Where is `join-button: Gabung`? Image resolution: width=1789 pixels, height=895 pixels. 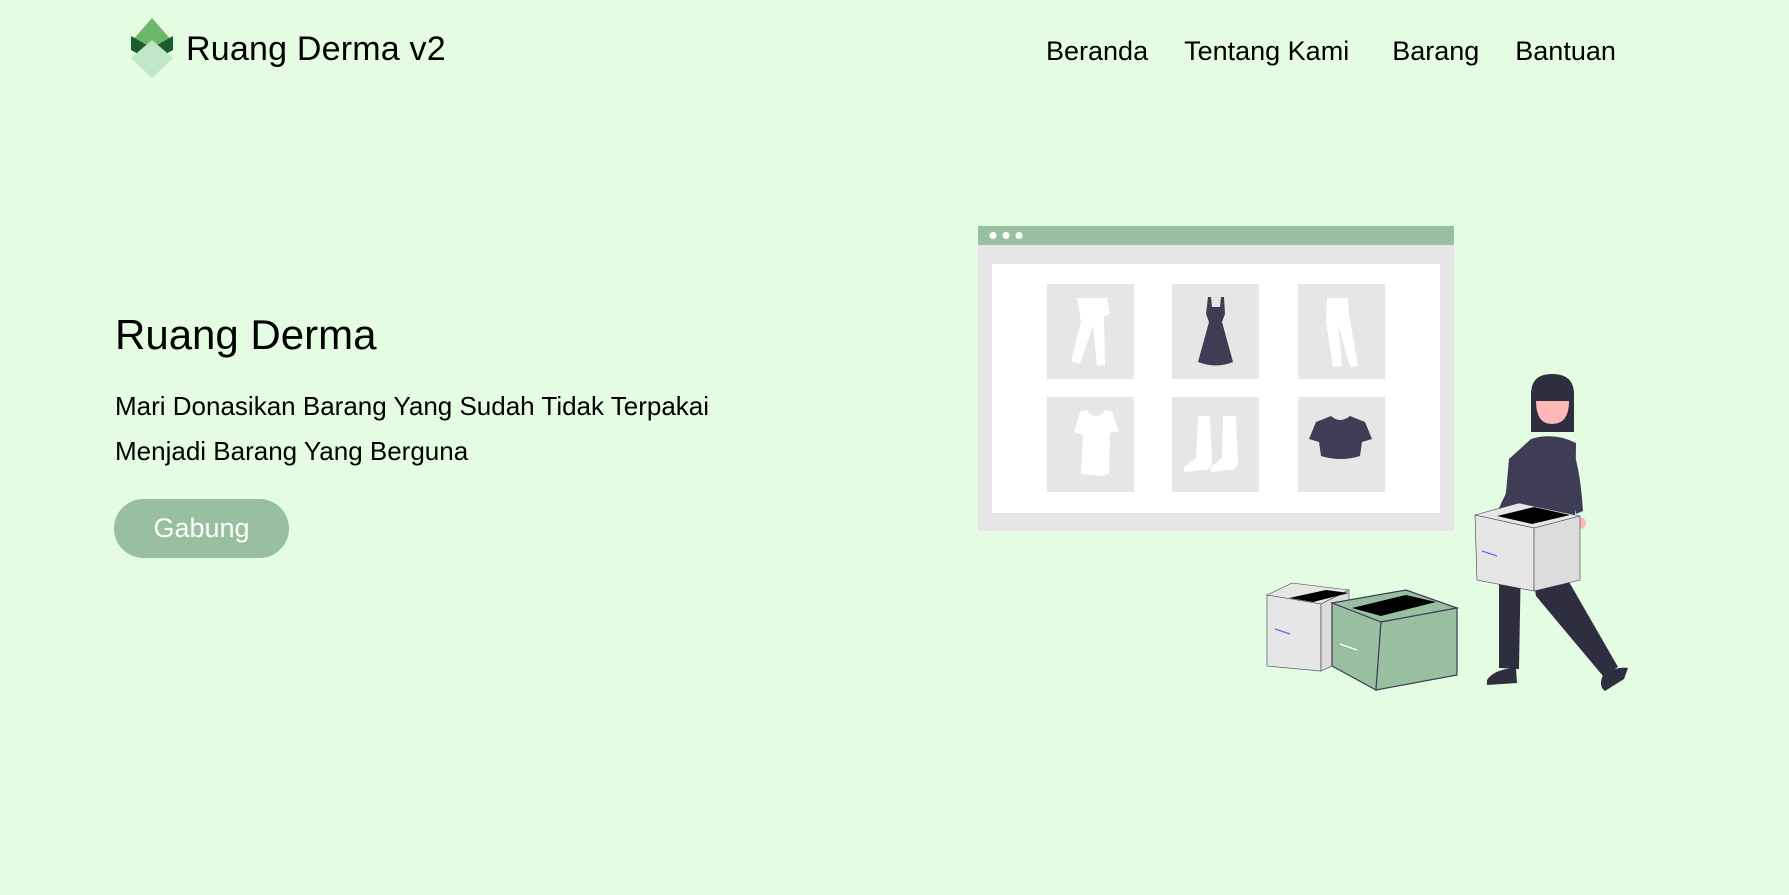 join-button: Gabung is located at coordinates (201, 528).